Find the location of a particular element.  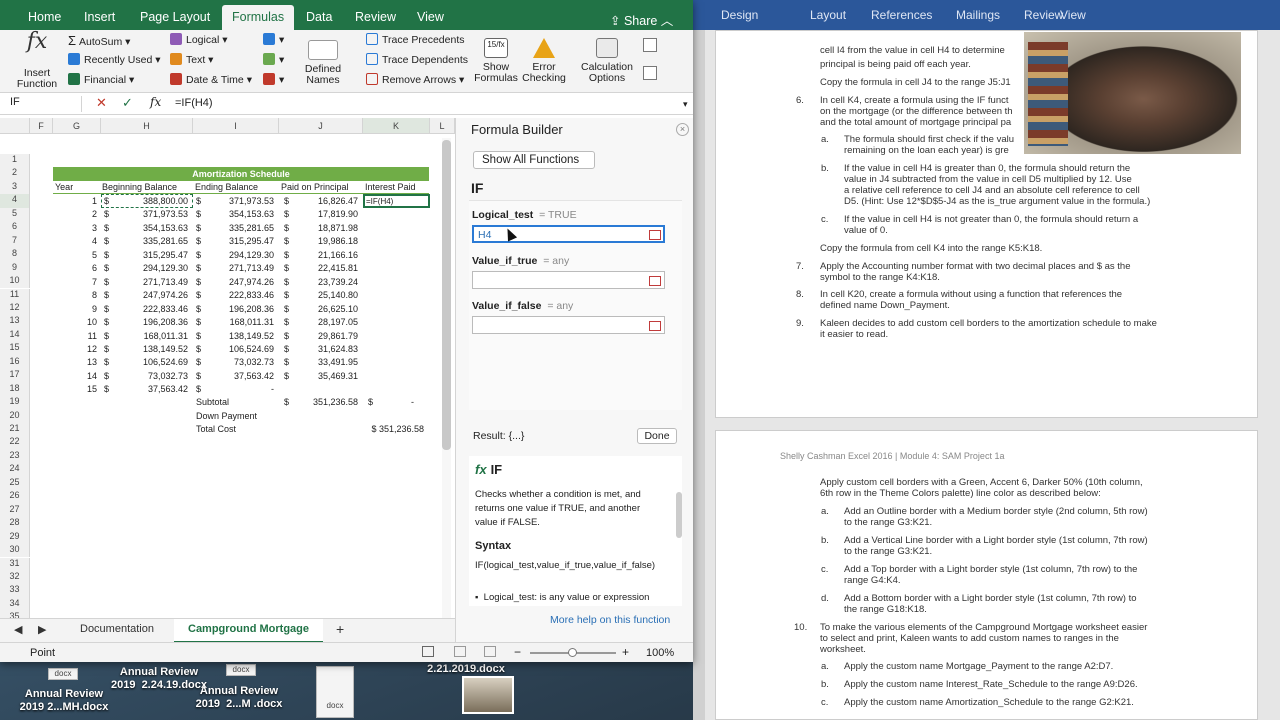

show-all-functions-button: Show All Functions is located at coordinates (534, 160).